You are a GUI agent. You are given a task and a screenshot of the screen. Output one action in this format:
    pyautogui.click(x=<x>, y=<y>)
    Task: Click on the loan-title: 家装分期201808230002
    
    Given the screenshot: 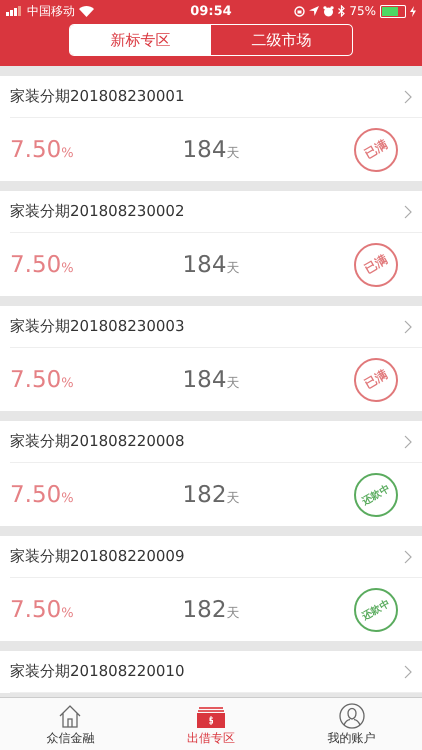 What is the action you would take?
    pyautogui.click(x=97, y=211)
    